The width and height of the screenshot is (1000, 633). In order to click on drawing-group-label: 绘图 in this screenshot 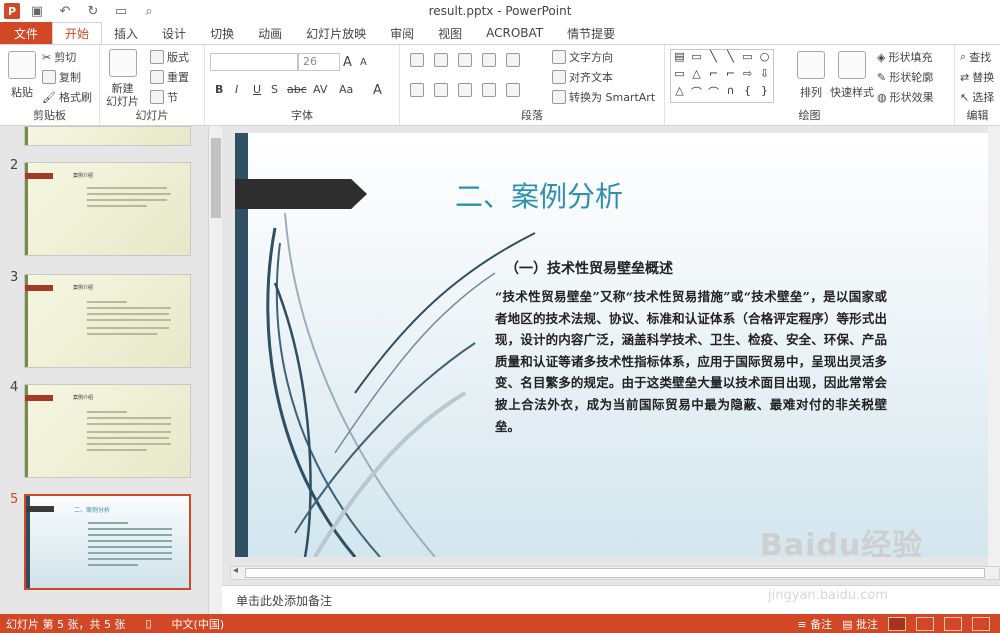, I will do `click(809, 115)`.